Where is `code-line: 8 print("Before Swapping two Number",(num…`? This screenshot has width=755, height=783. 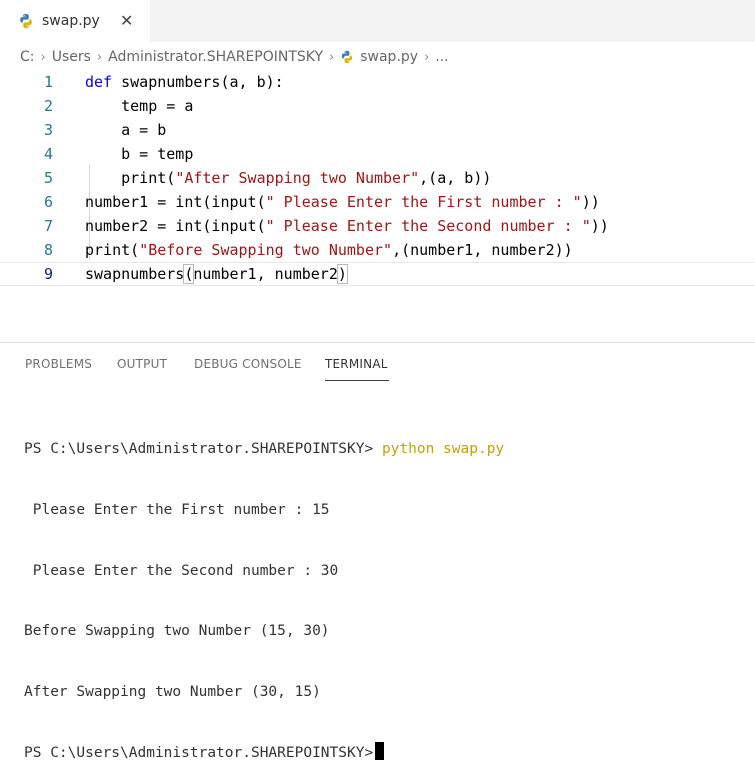
code-line: 8 print("Before Swapping two Number",(num… is located at coordinates (377, 250).